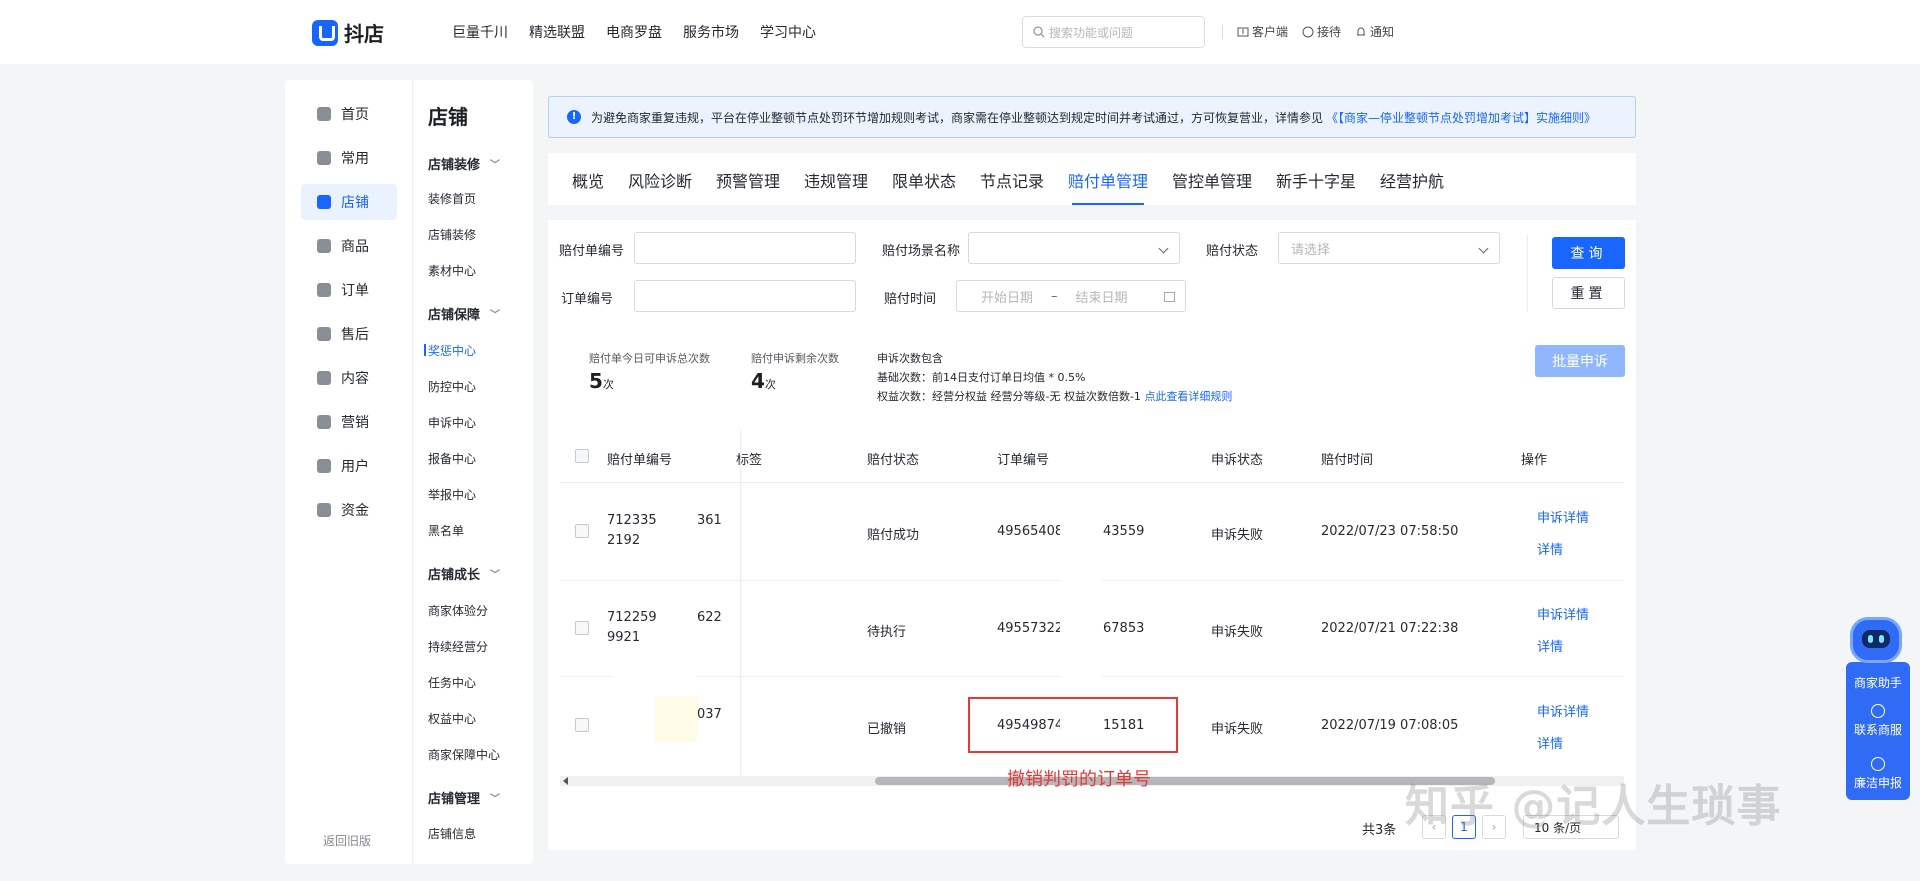  What do you see at coordinates (349, 202) in the screenshot?
I see `menu-item-store: 店铺` at bounding box center [349, 202].